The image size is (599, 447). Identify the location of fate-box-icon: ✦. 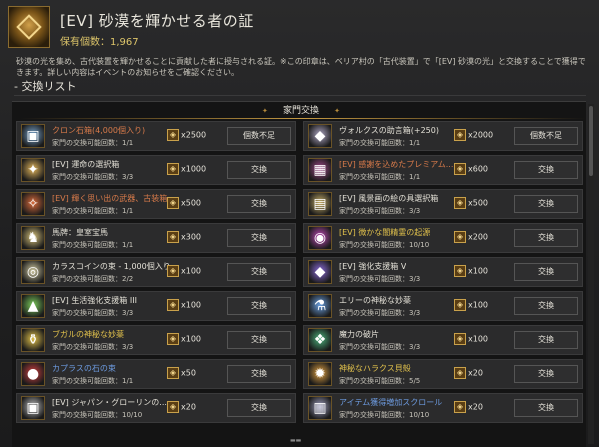
(33, 170).